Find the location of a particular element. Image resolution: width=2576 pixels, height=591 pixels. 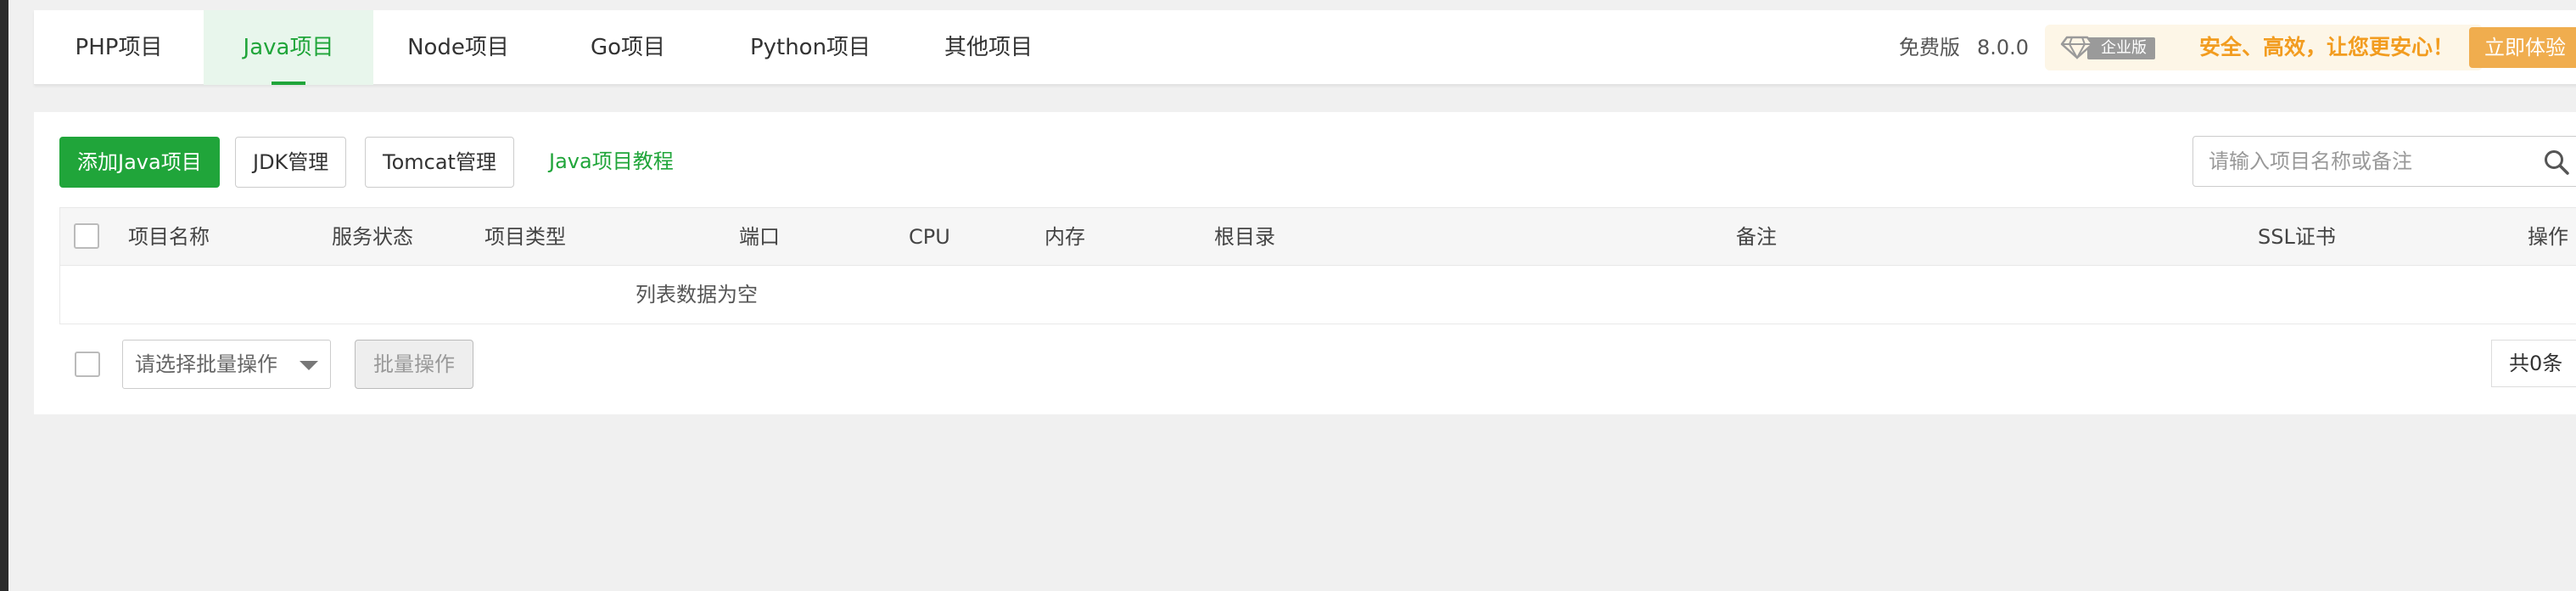

tab-label: 其他项目 is located at coordinates (988, 47).